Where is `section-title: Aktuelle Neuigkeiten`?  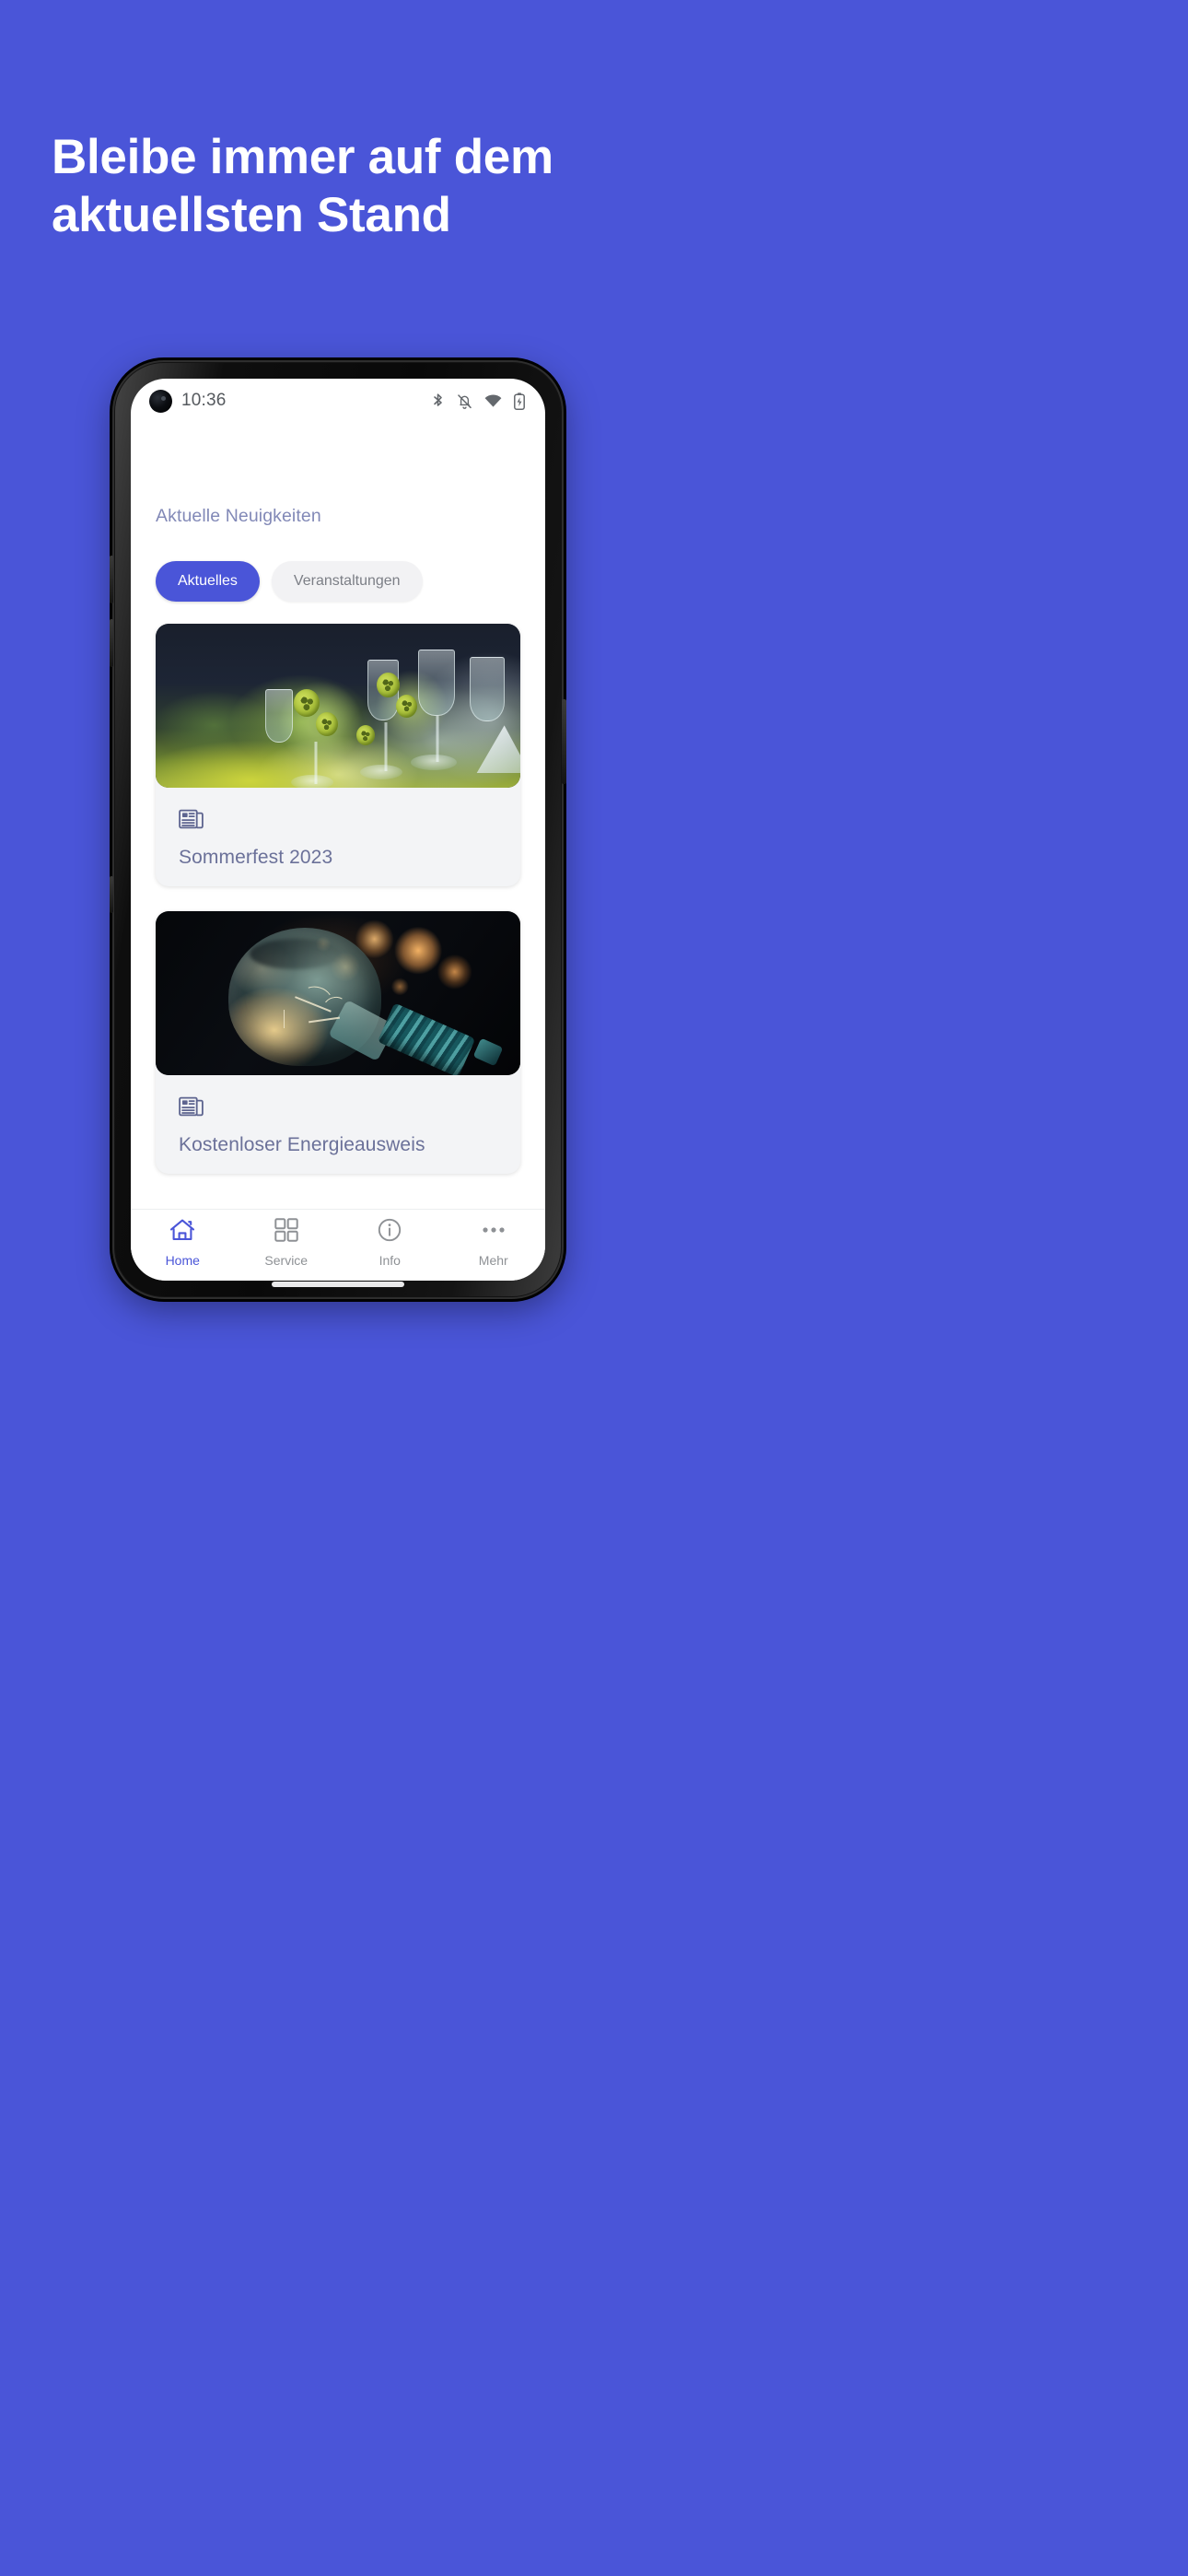 section-title: Aktuelle Neuigkeiten is located at coordinates (239, 516).